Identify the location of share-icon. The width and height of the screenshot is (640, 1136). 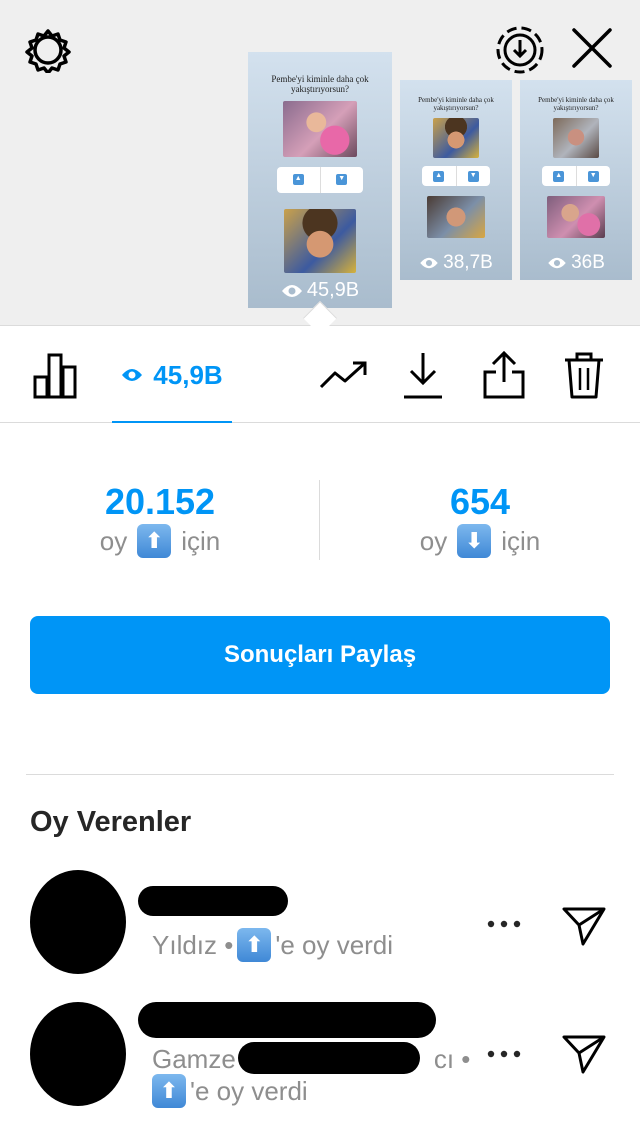
(504, 374).